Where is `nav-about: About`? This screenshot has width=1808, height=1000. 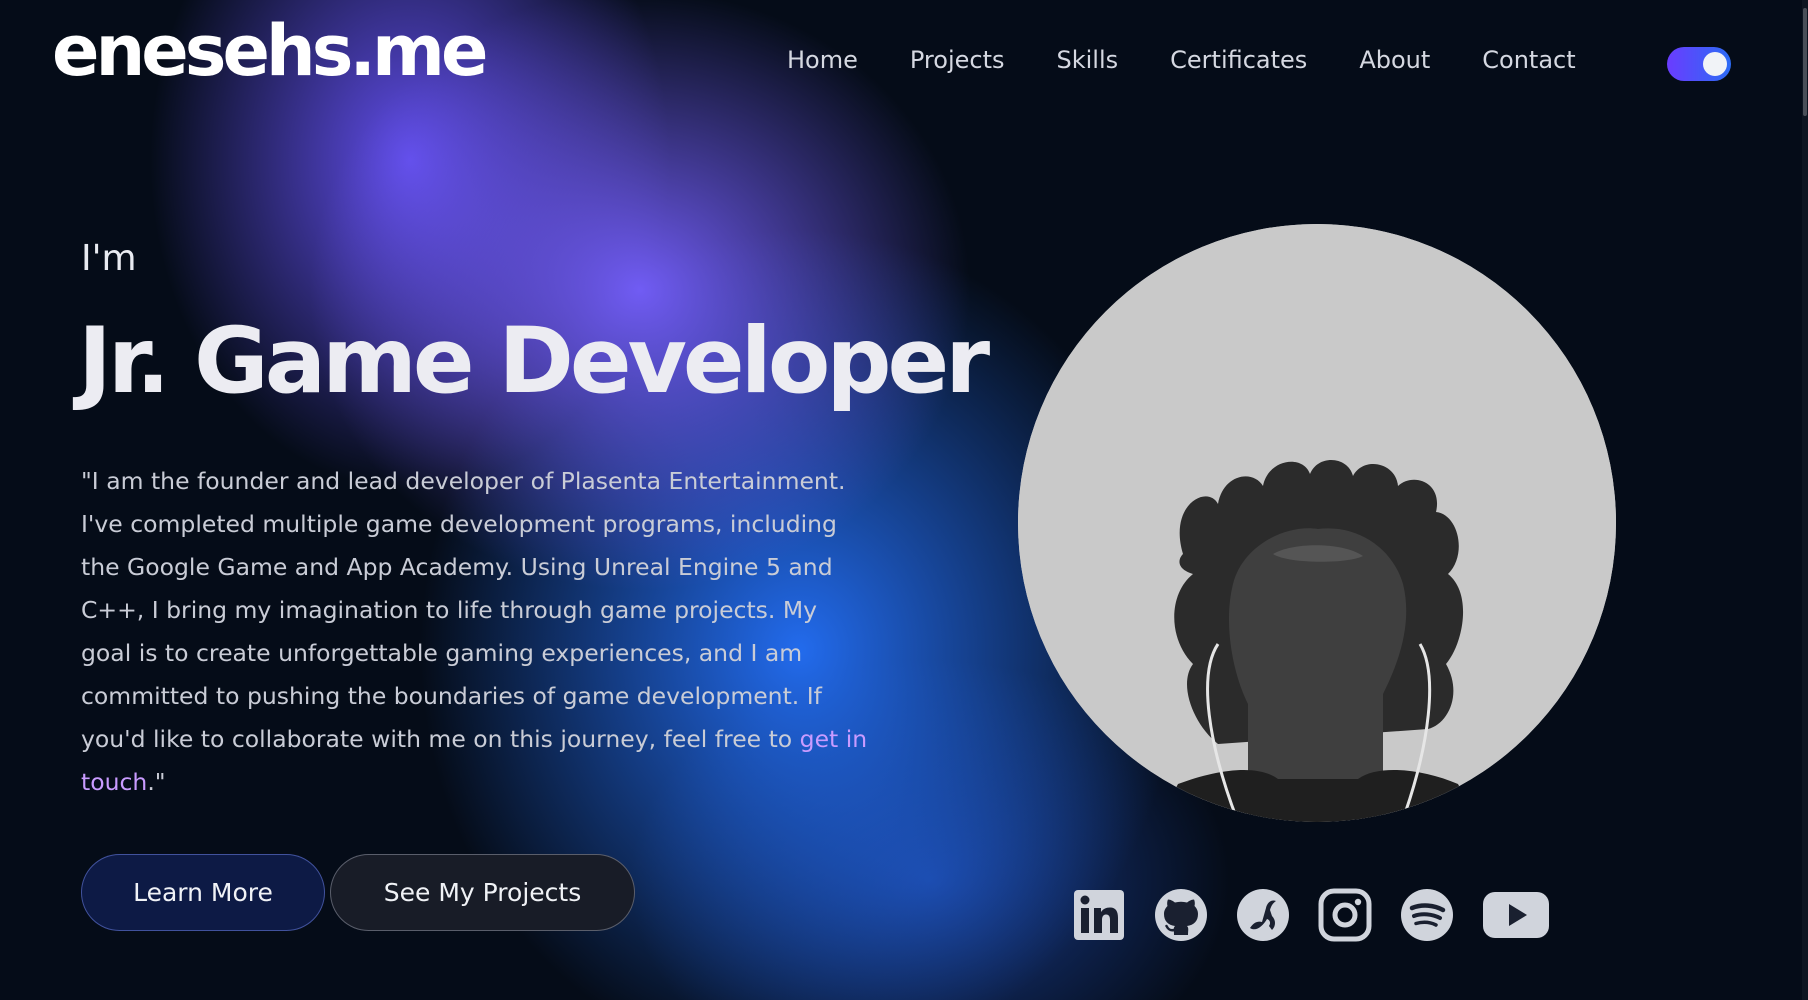
nav-about: About is located at coordinates (1394, 60).